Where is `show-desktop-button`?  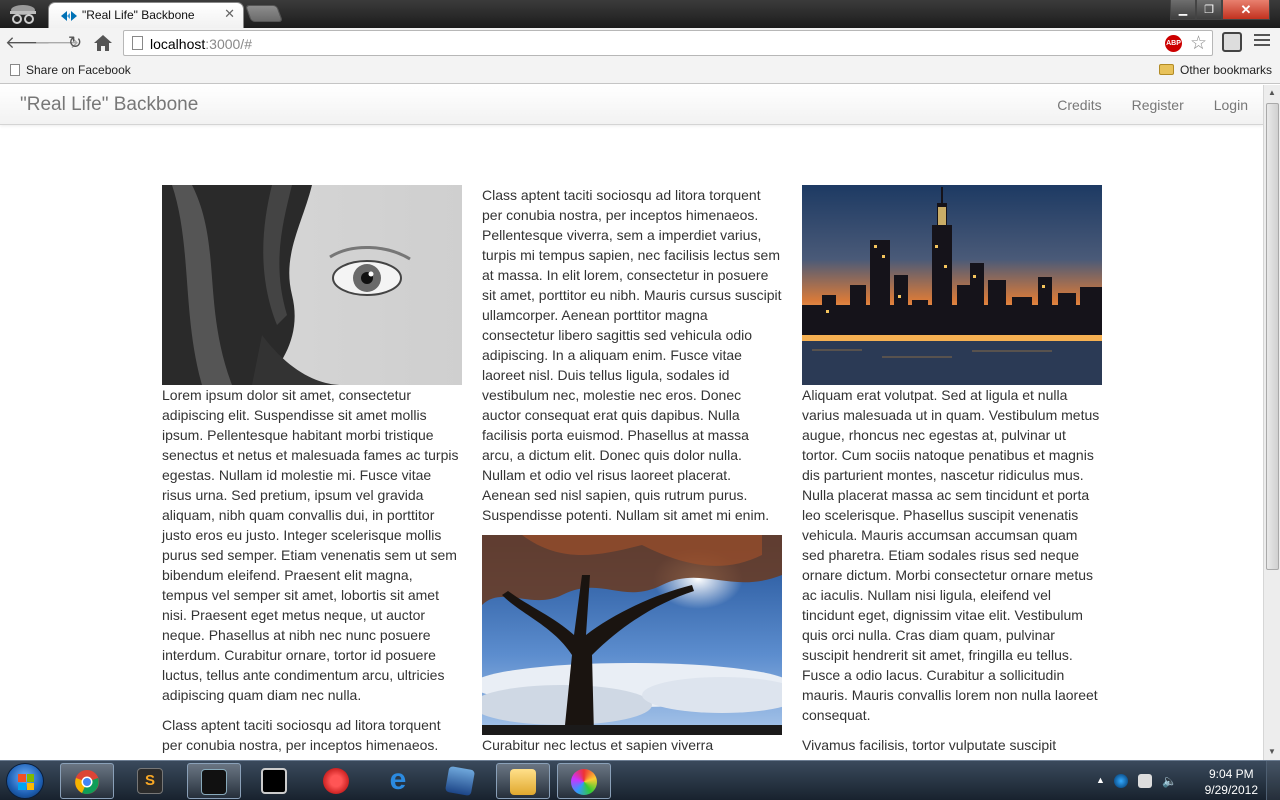
show-desktop-button is located at coordinates (1273, 780).